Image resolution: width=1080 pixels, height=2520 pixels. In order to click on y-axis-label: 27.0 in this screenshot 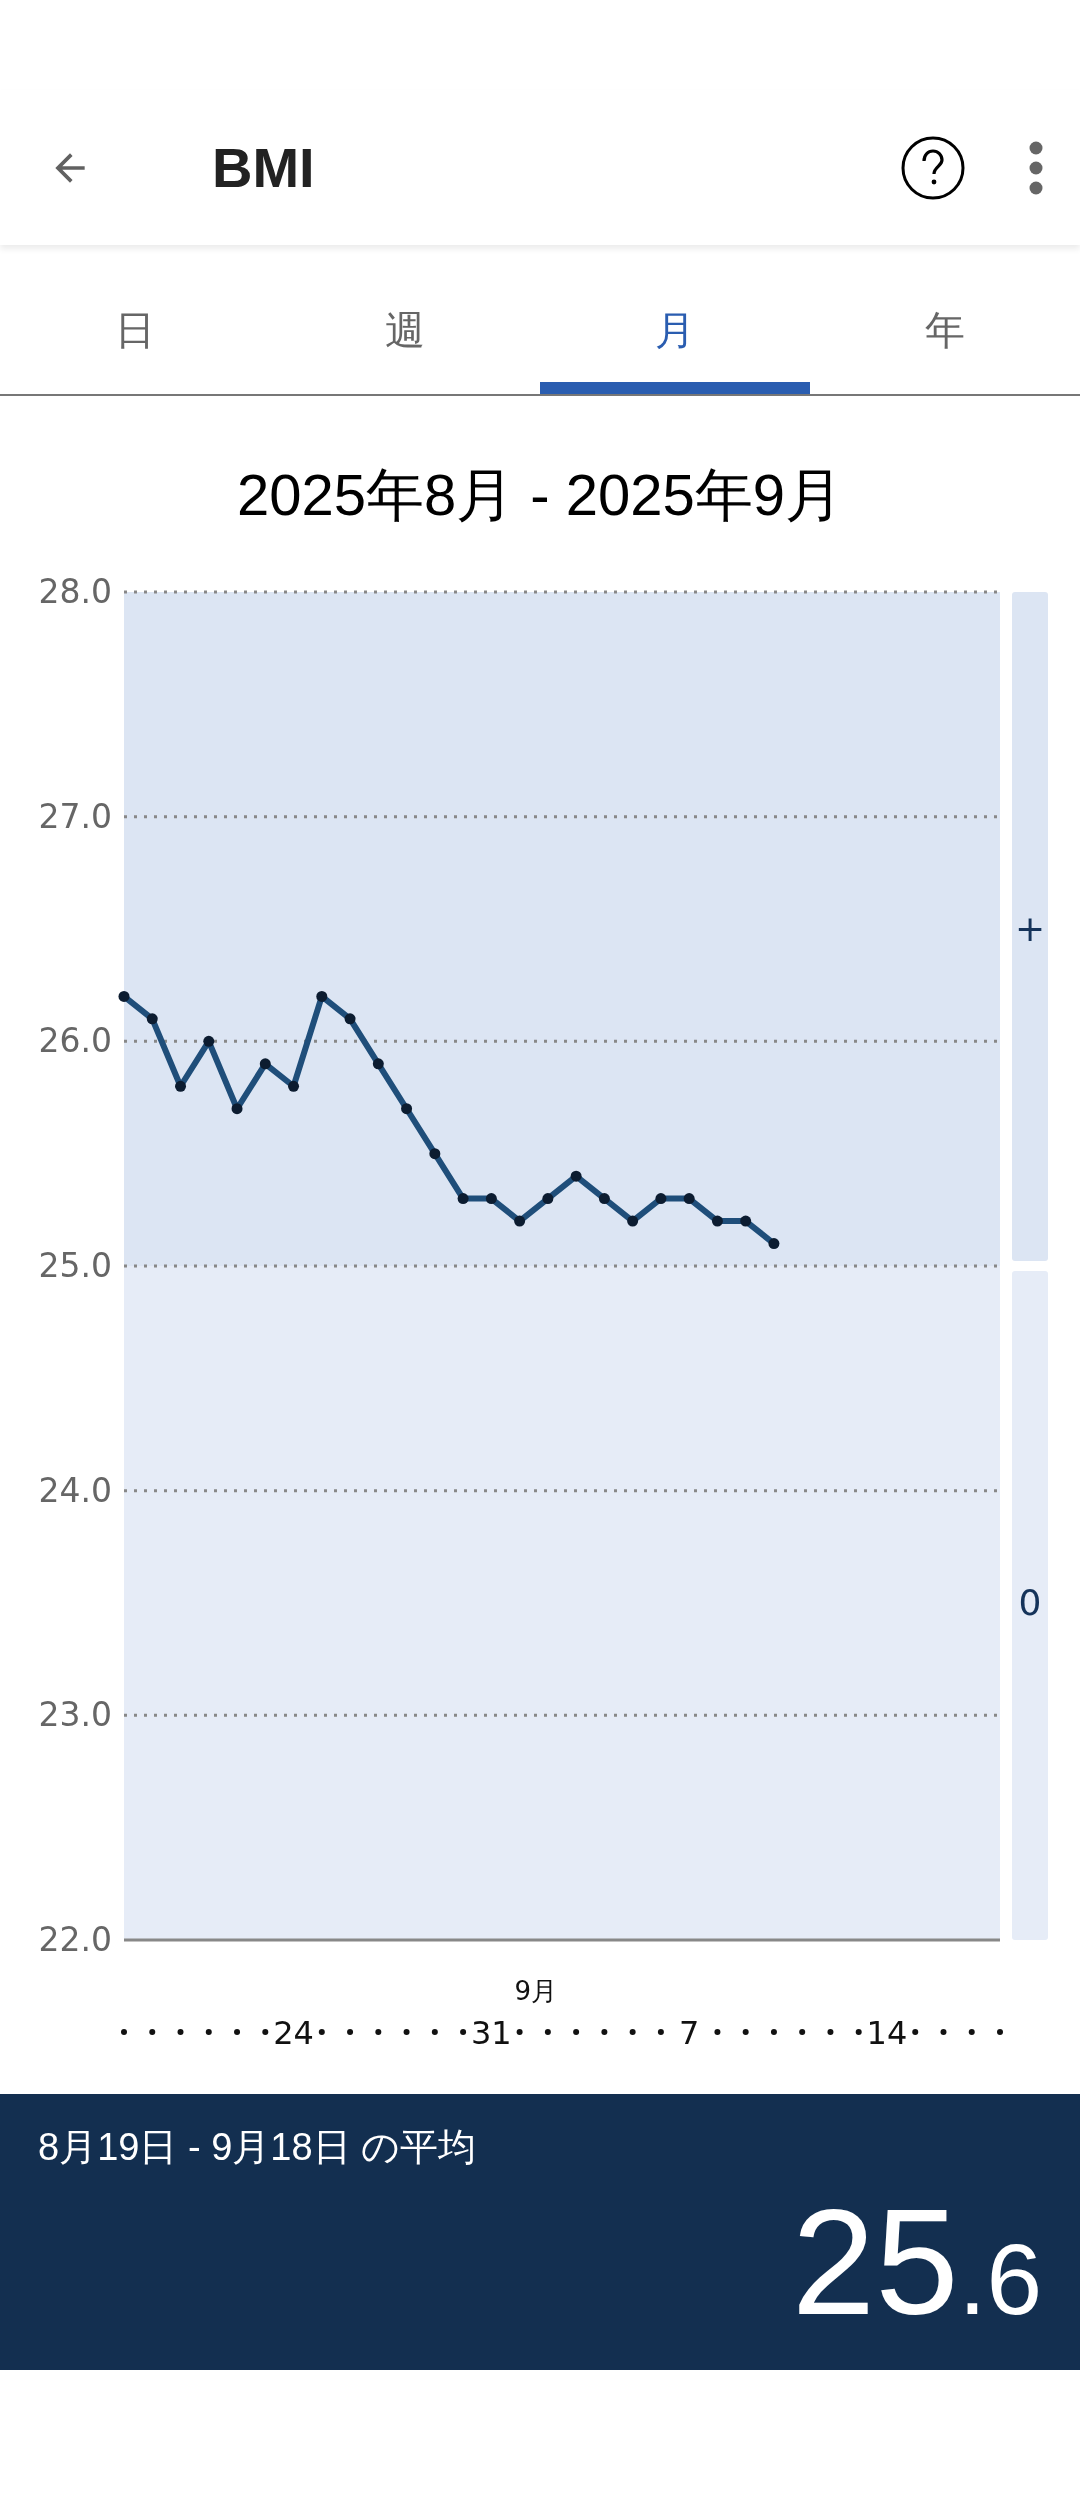, I will do `click(75, 816)`.